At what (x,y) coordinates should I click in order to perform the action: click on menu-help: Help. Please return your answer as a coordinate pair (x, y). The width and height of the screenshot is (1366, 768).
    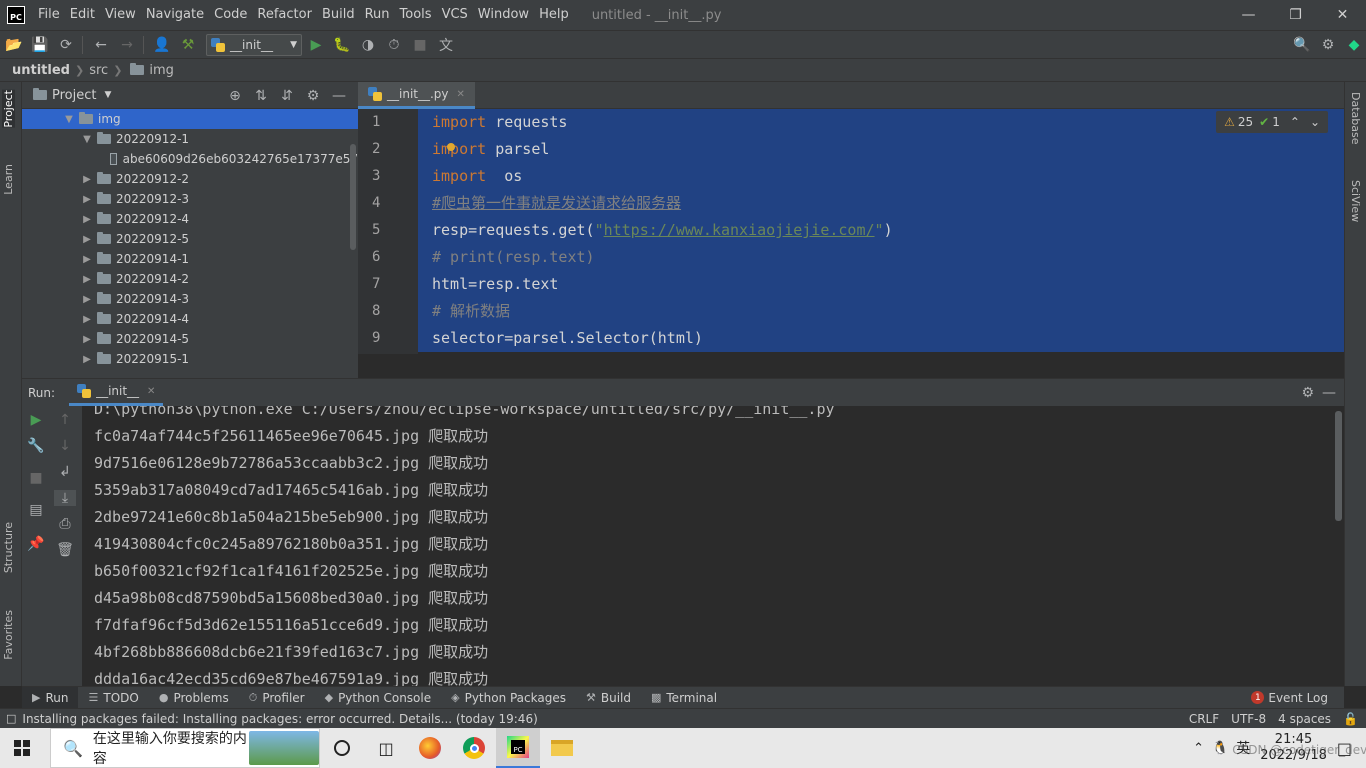
    Looking at the image, I should click on (554, 15).